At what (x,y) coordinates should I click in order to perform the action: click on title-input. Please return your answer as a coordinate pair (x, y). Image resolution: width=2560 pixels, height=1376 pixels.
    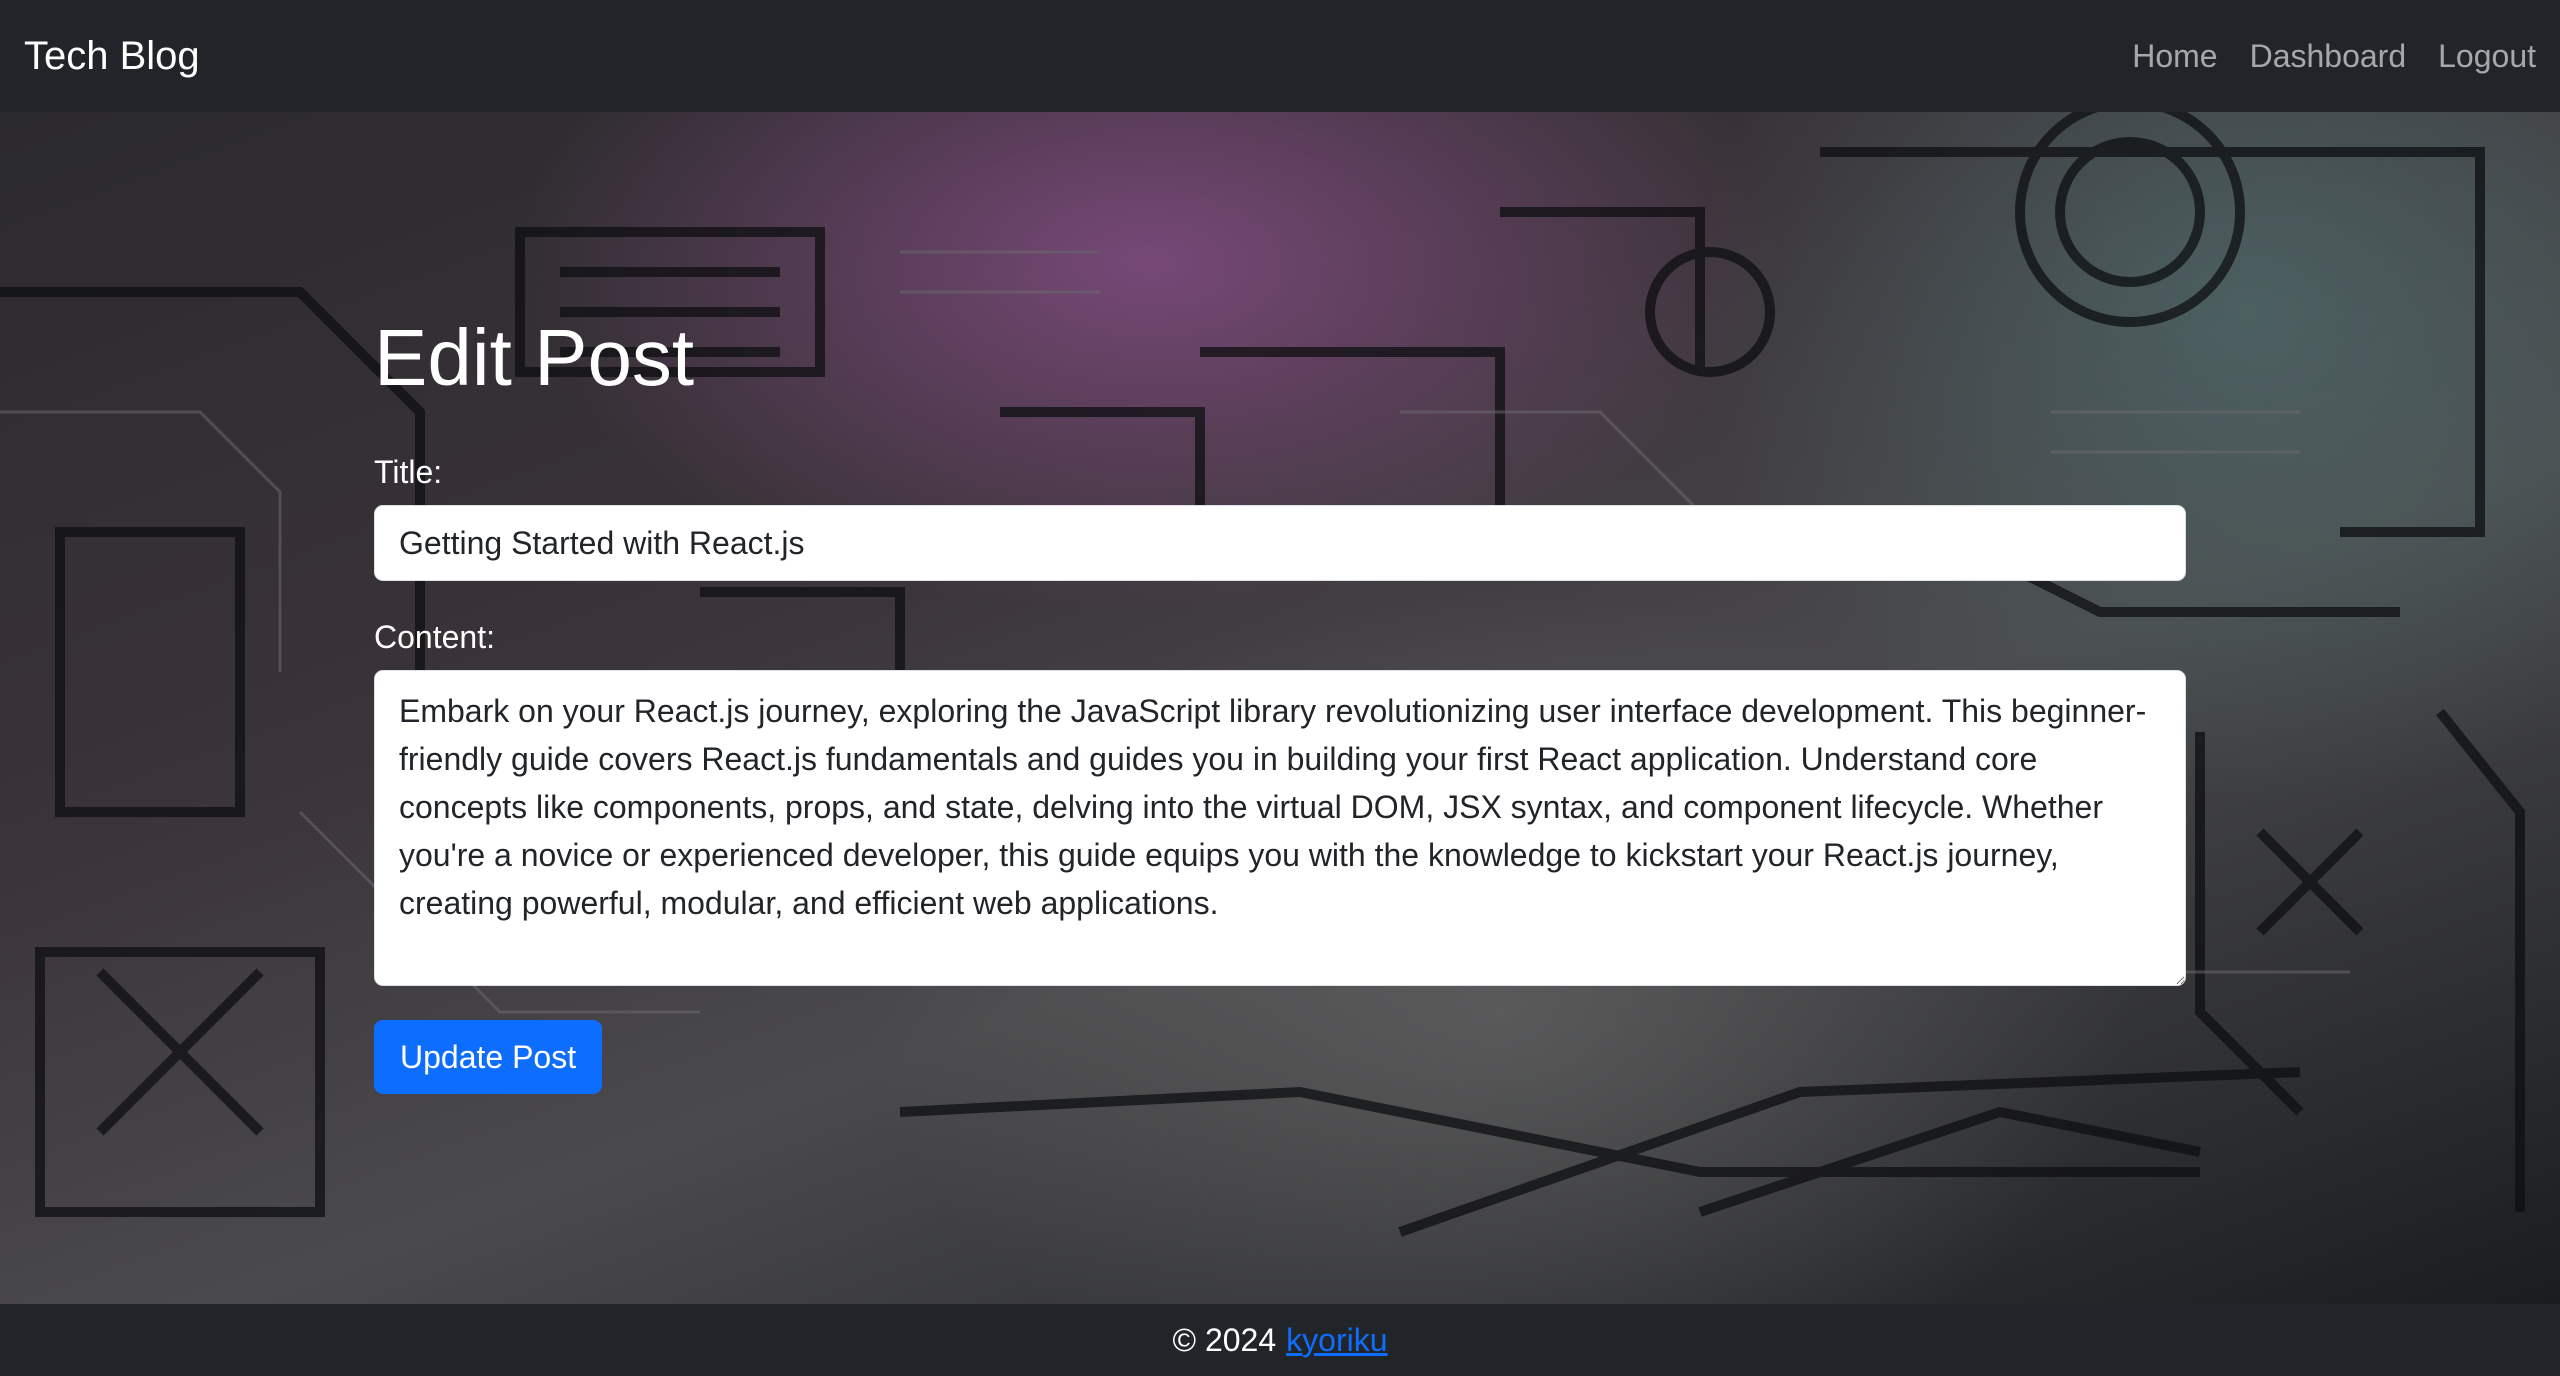
    Looking at the image, I should click on (1280, 543).